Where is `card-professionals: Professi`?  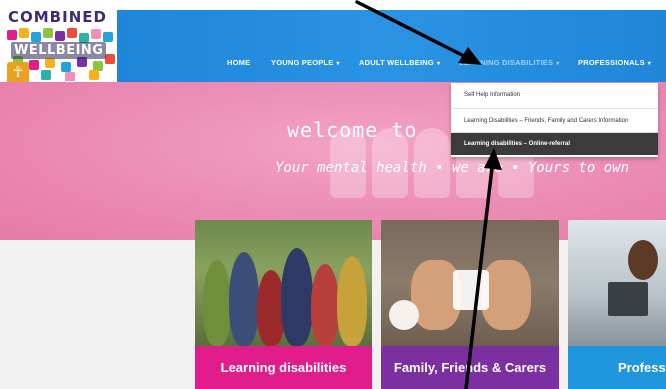 card-professionals: Professi is located at coordinates (617, 304).